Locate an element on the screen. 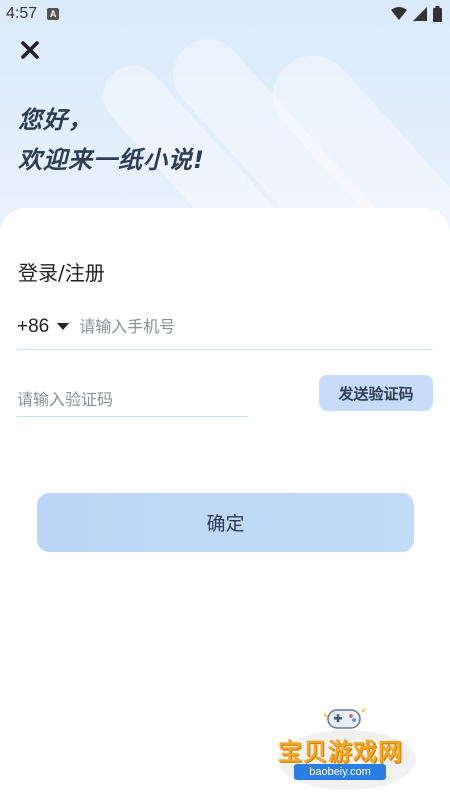 The image size is (450, 800). phone-input is located at coordinates (256, 326).